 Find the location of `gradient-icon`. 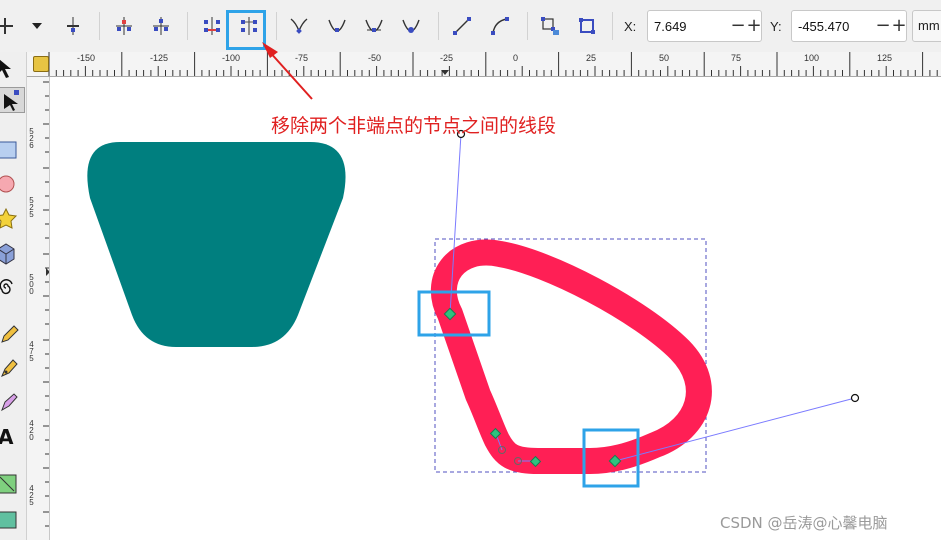

gradient-icon is located at coordinates (8, 484).